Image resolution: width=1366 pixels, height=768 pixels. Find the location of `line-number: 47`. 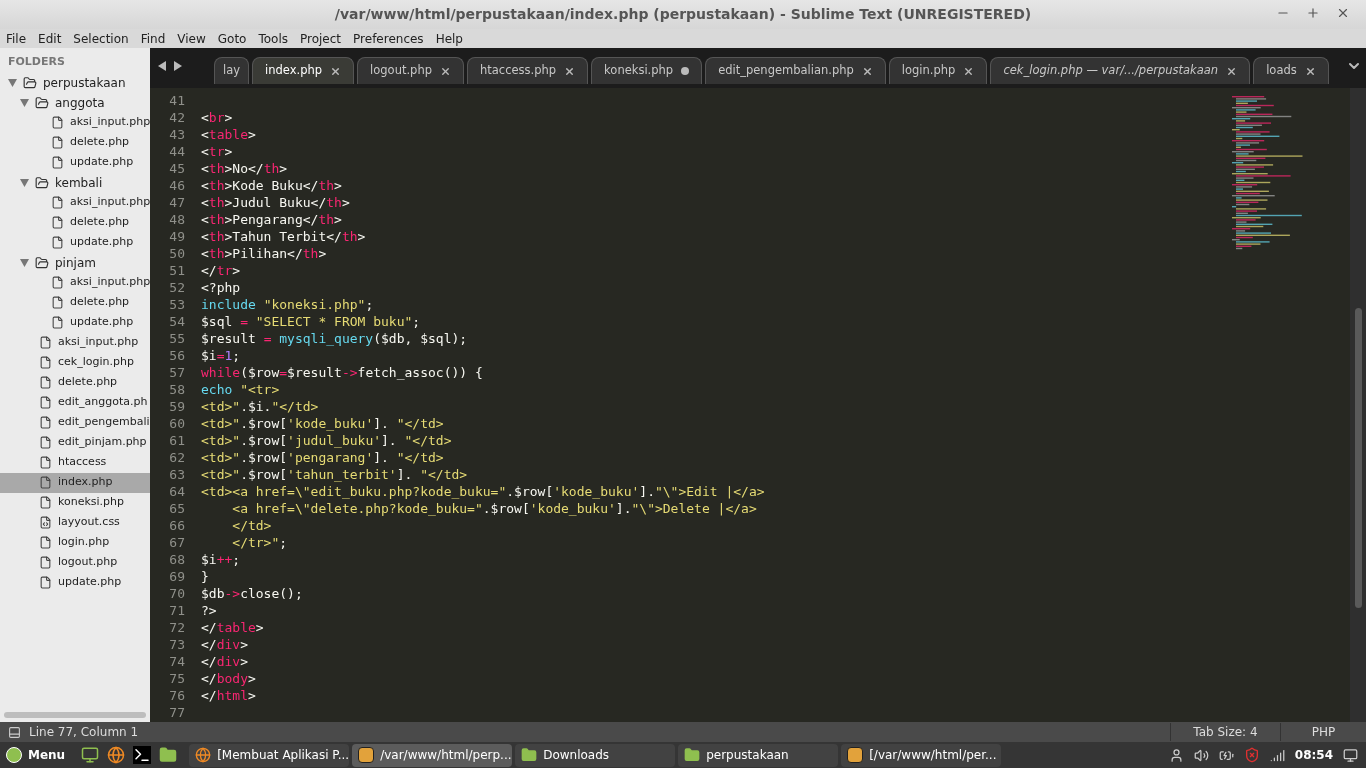

line-number: 47 is located at coordinates (176, 202).